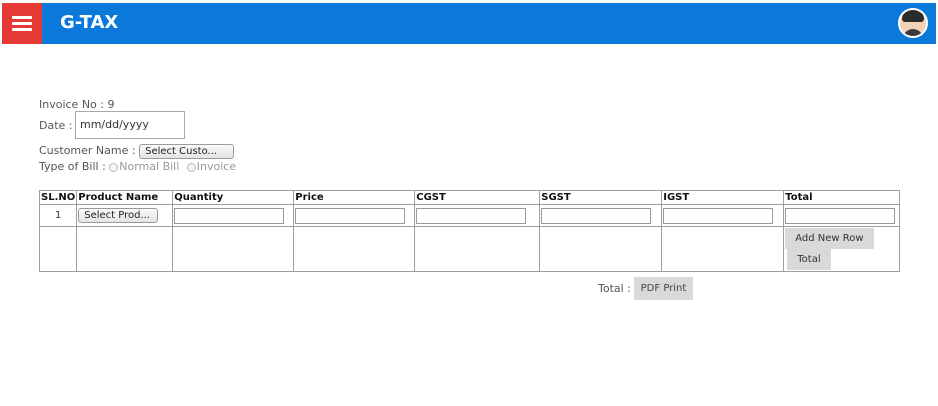 This screenshot has height=406, width=938. I want to click on price-cell, so click(354, 215).